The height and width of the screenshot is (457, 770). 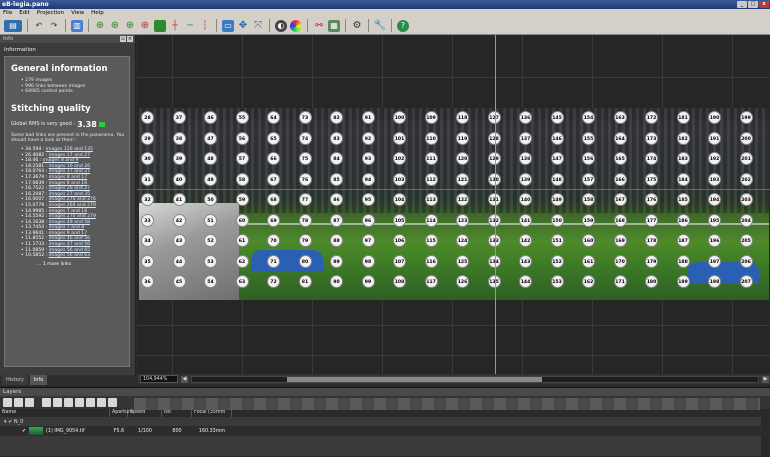 I want to click on image-control-point: 28, so click(x=147, y=117).